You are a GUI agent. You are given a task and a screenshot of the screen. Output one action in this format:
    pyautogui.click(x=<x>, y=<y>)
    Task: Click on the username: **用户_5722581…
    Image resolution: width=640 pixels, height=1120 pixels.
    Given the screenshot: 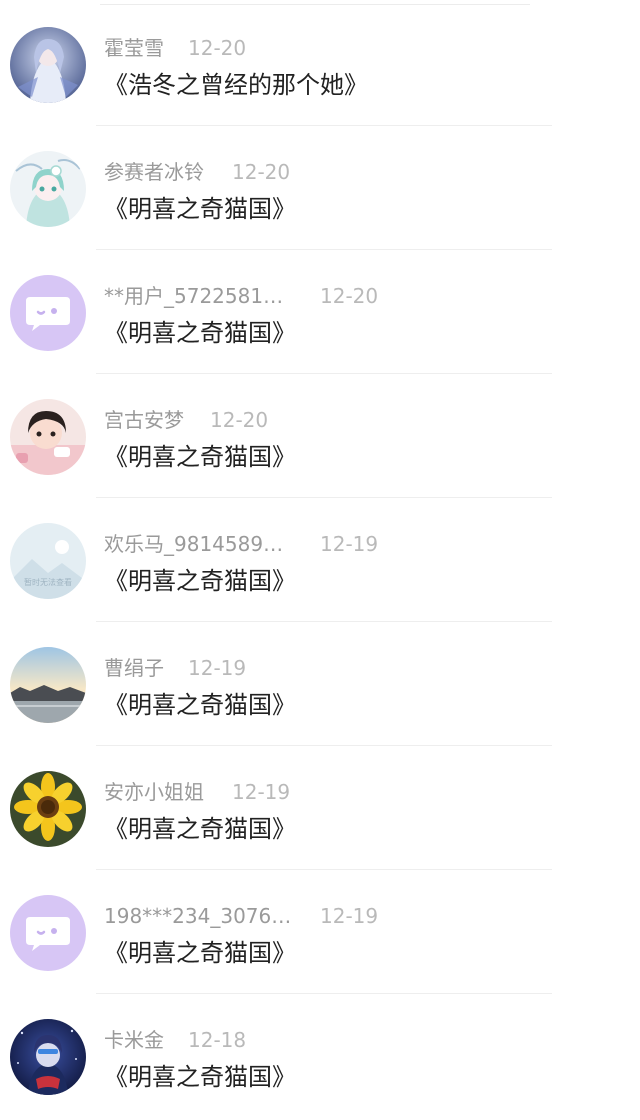 What is the action you would take?
    pyautogui.click(x=193, y=296)
    